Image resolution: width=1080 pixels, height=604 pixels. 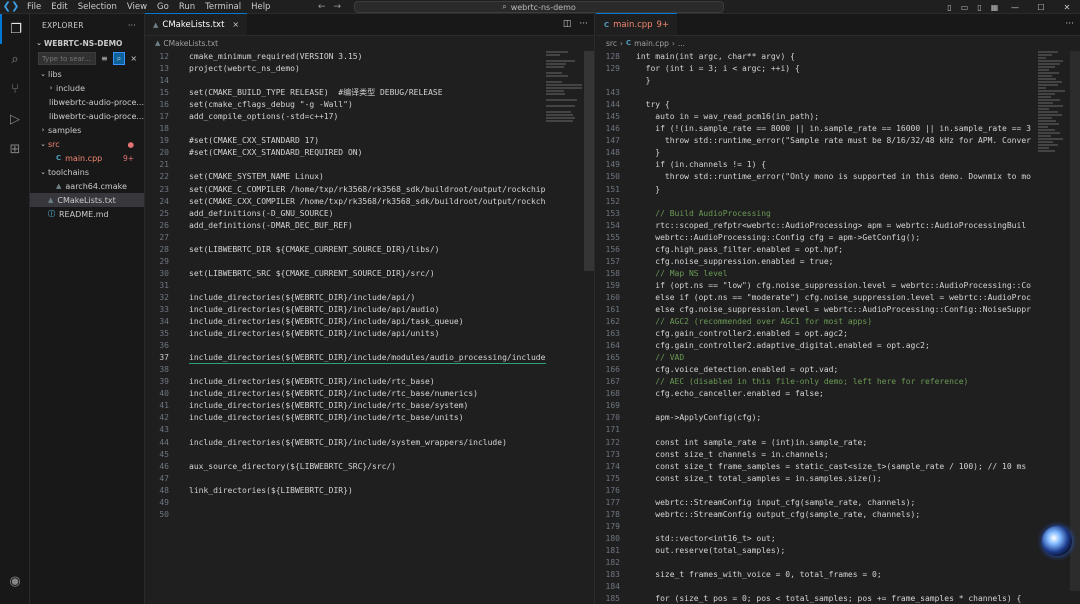 What do you see at coordinates (838, 491) in the screenshot?
I see `code-line: 176` at bounding box center [838, 491].